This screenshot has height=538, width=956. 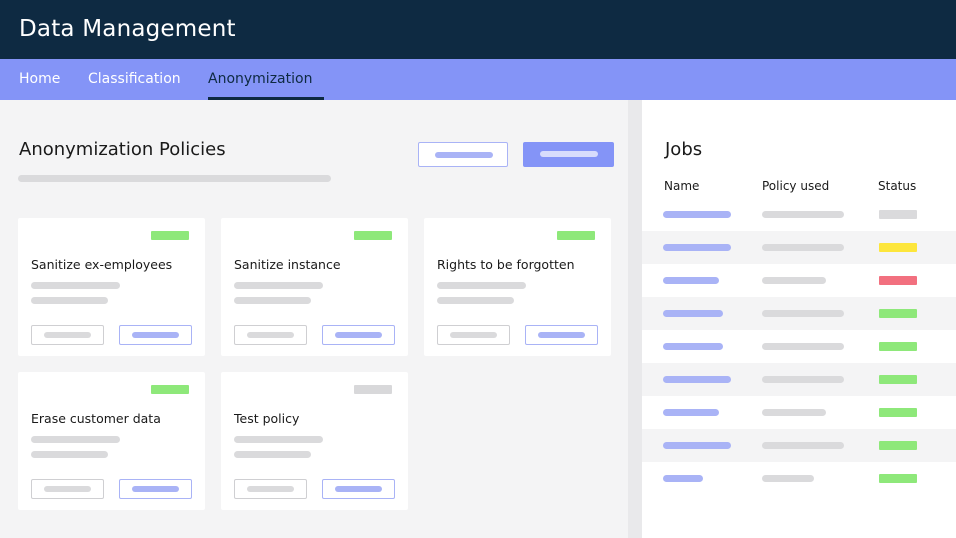 I want to click on policy-card: Rights to be forgotten, so click(x=517, y=287).